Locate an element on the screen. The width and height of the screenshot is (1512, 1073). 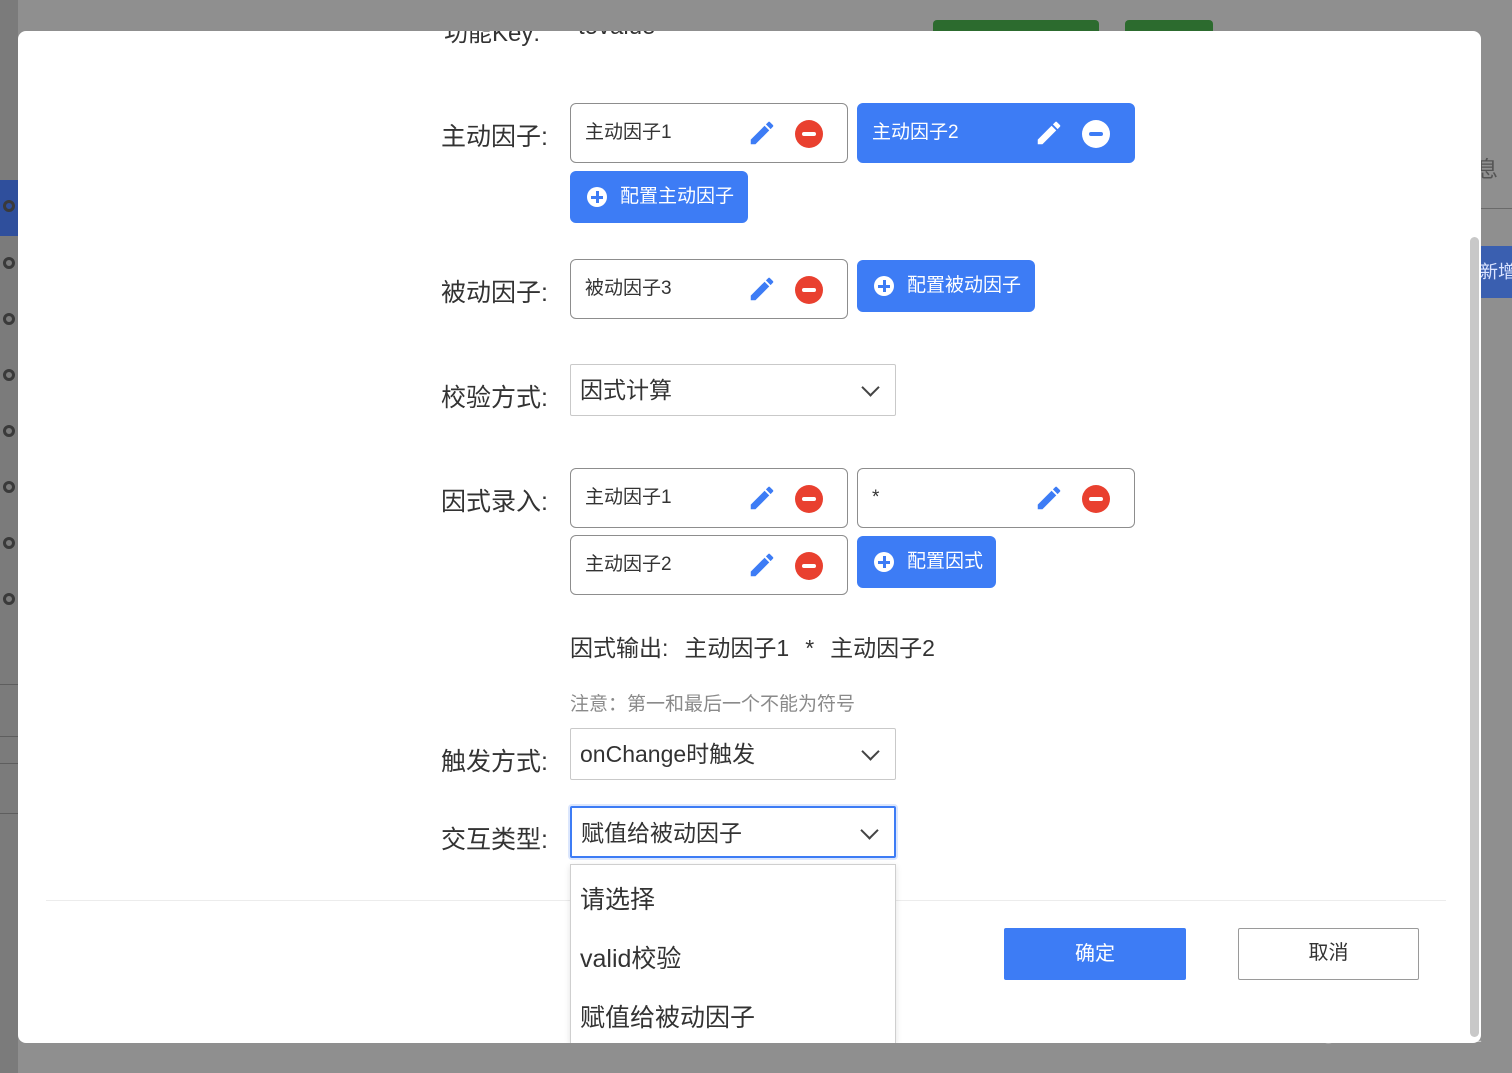
formula-output-label: 因式输出: is located at coordinates (619, 648).